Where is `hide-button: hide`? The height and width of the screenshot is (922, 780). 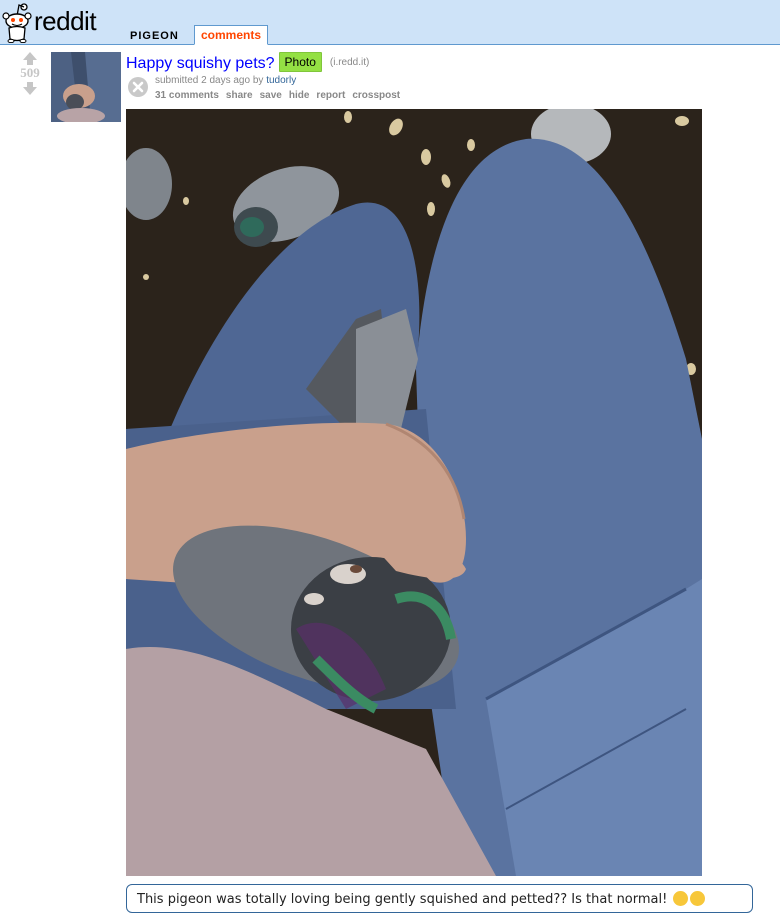 hide-button: hide is located at coordinates (299, 95).